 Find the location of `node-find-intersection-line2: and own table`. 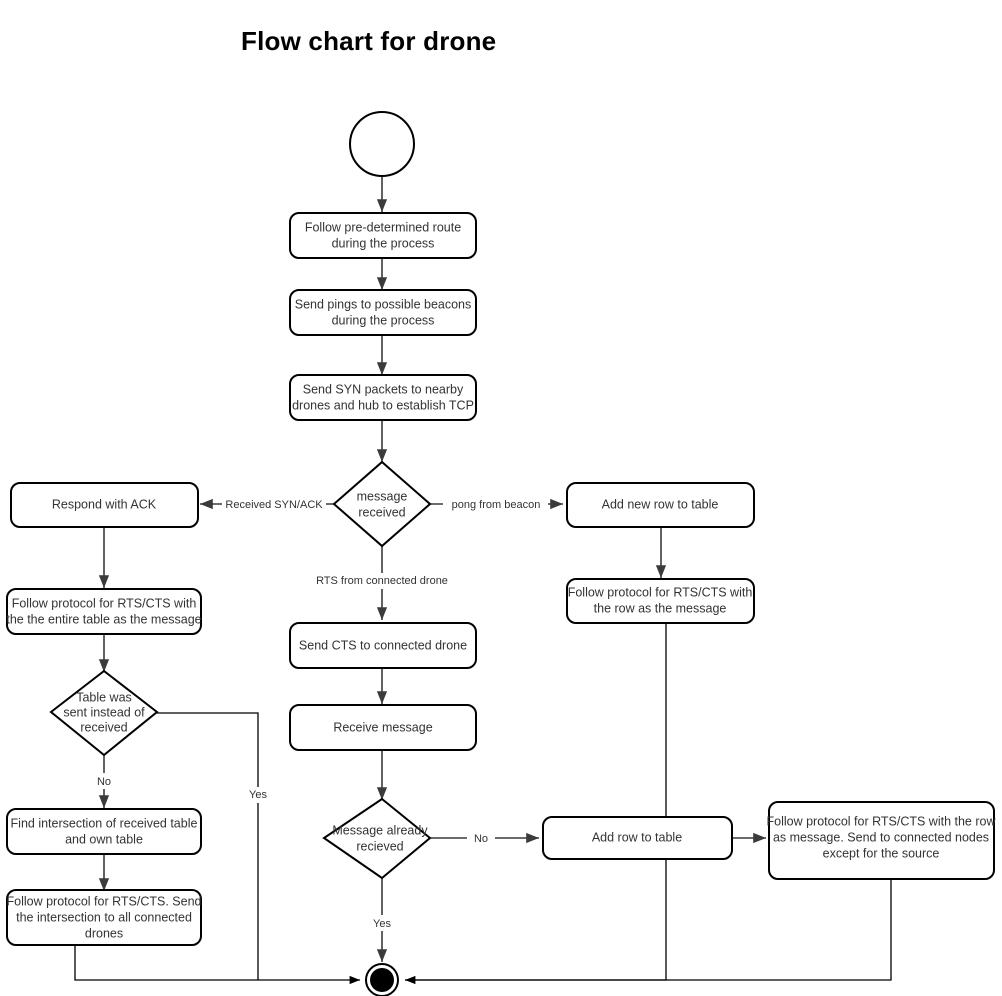

node-find-intersection-line2: and own table is located at coordinates (104, 839).